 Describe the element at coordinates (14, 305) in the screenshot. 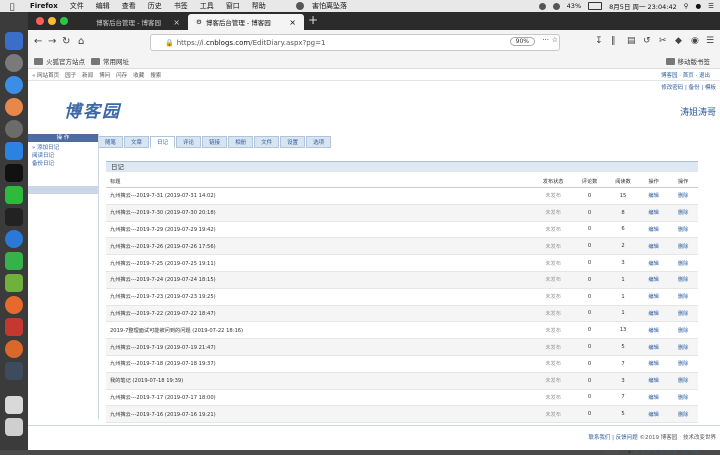

I see `firefox-icon` at that location.